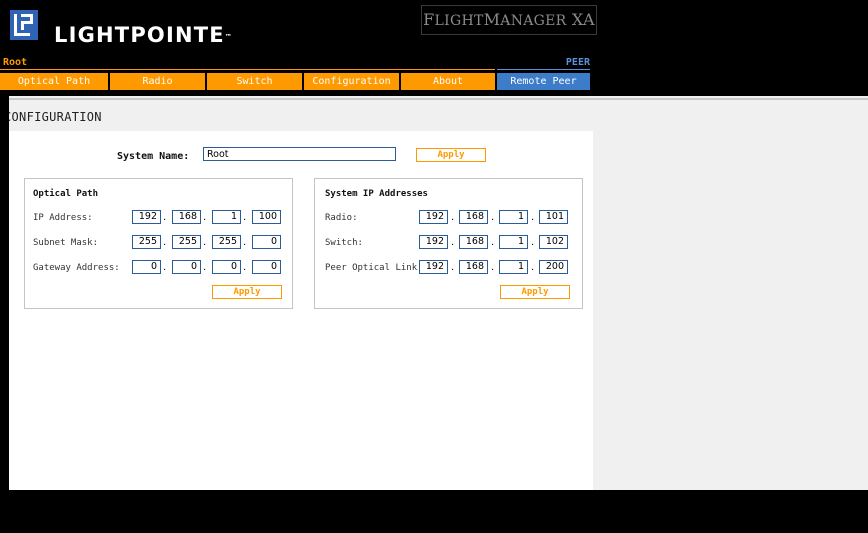 Image resolution: width=868 pixels, height=533 pixels. Describe the element at coordinates (226, 242) in the screenshot. I see `subnet-mask-octet-3: 255` at that location.